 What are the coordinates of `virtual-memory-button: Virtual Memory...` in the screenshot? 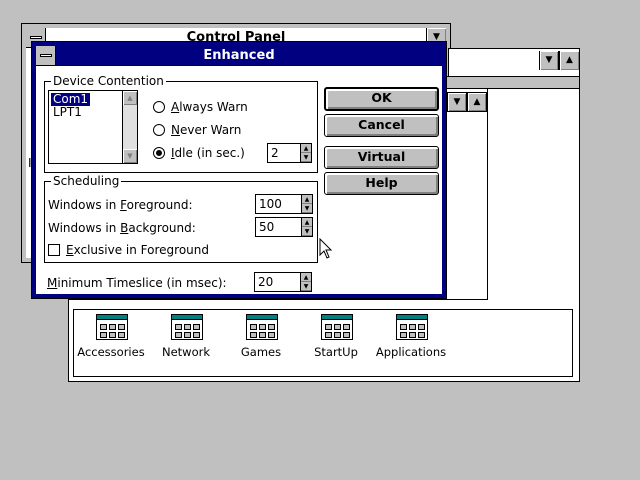 It's located at (381, 165).